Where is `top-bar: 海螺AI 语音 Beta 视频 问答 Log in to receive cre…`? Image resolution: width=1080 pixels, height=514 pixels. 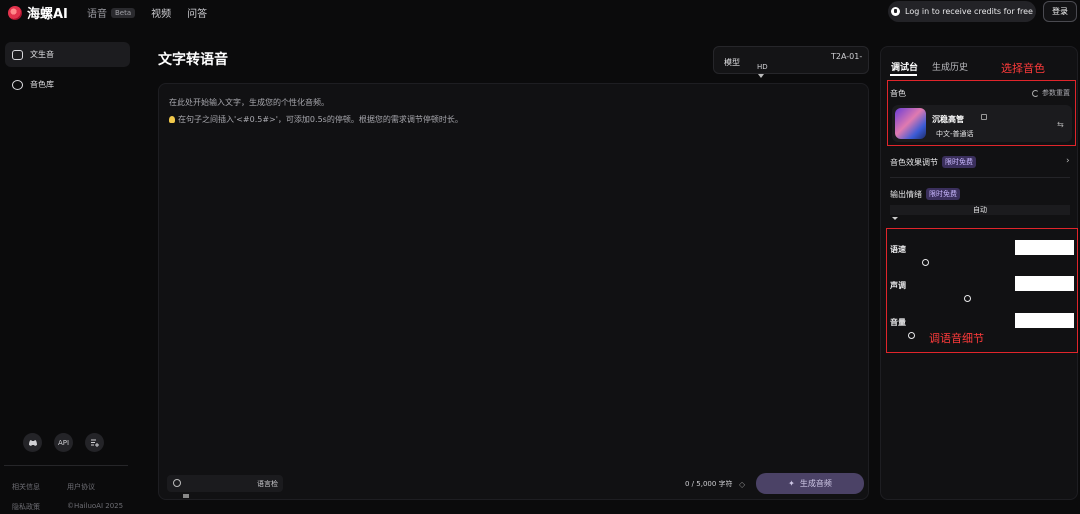
top-bar: 海螺AI 语音 Beta 视频 问答 Log in to receive cre… is located at coordinates (540, 12).